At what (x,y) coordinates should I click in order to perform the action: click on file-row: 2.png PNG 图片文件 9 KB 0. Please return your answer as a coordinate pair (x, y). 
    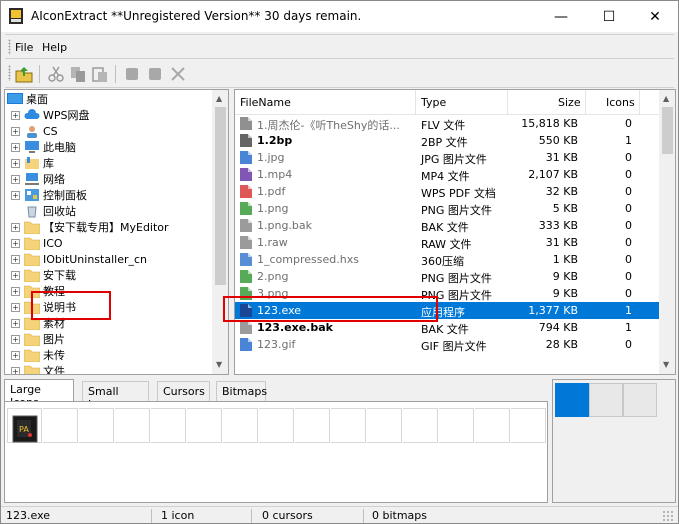
    Looking at the image, I should click on (447, 276).